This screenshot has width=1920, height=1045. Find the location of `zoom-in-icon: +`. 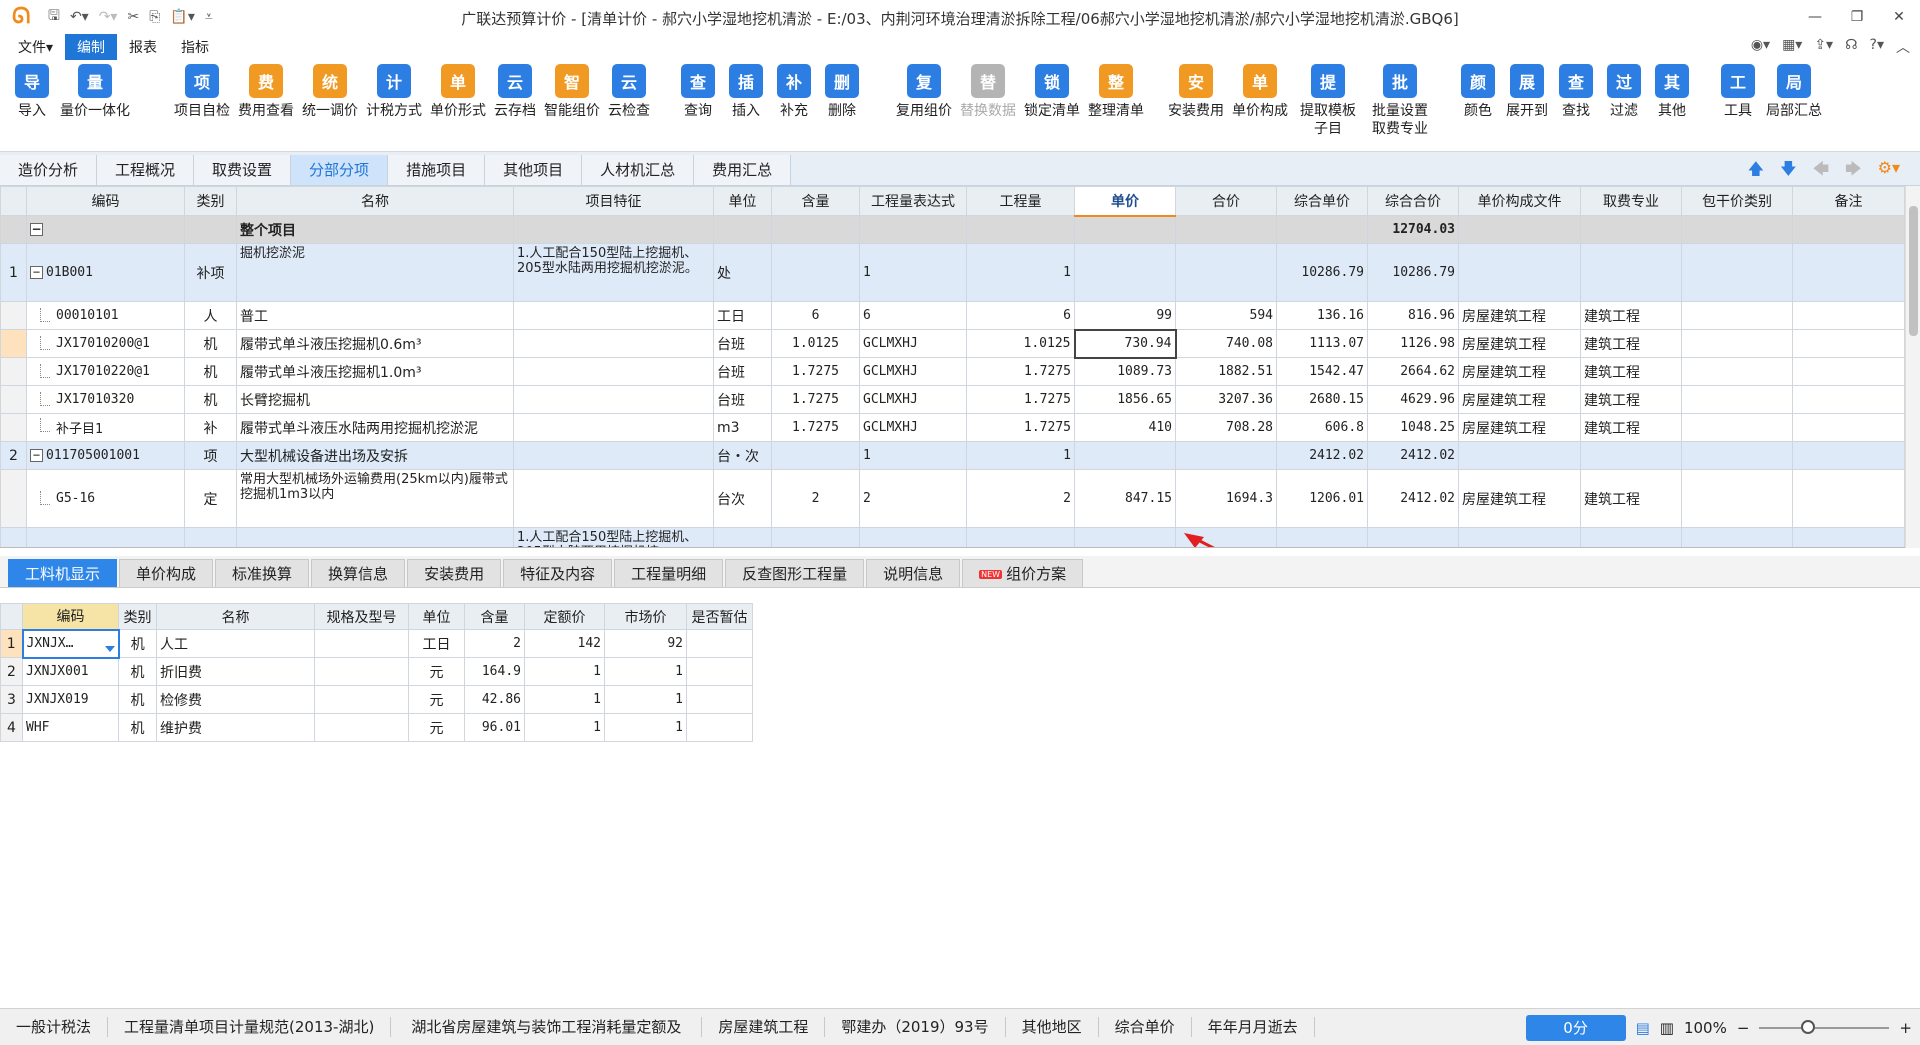

zoom-in-icon: + is located at coordinates (1905, 1028).